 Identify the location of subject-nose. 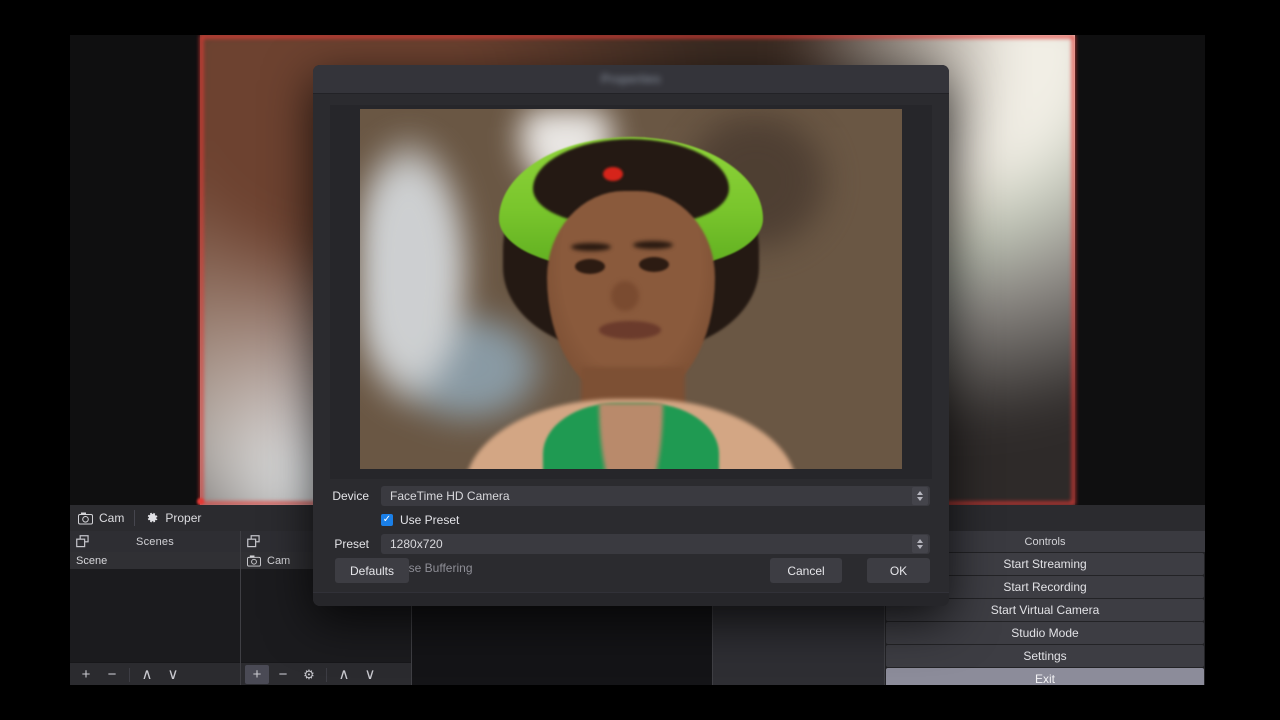
(625, 295).